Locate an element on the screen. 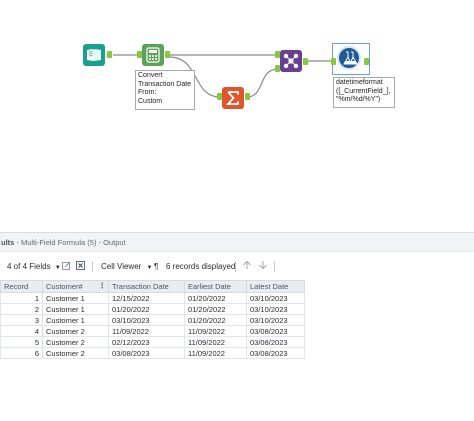 The width and height of the screenshot is (474, 421). results-header: ults - Multi-Field Formula (5) - Output is located at coordinates (237, 242).